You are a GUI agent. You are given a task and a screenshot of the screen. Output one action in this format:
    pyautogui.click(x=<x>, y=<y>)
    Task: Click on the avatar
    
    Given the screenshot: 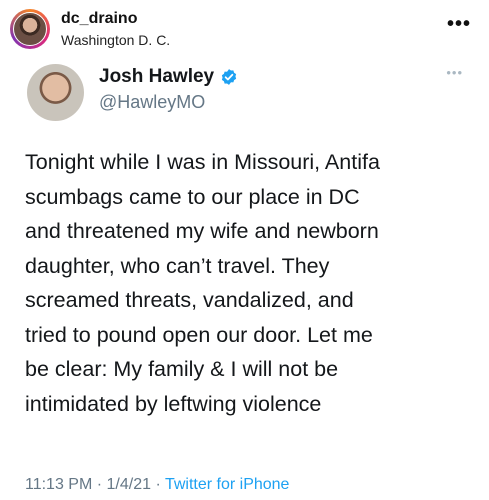 What is the action you would take?
    pyautogui.click(x=30, y=29)
    